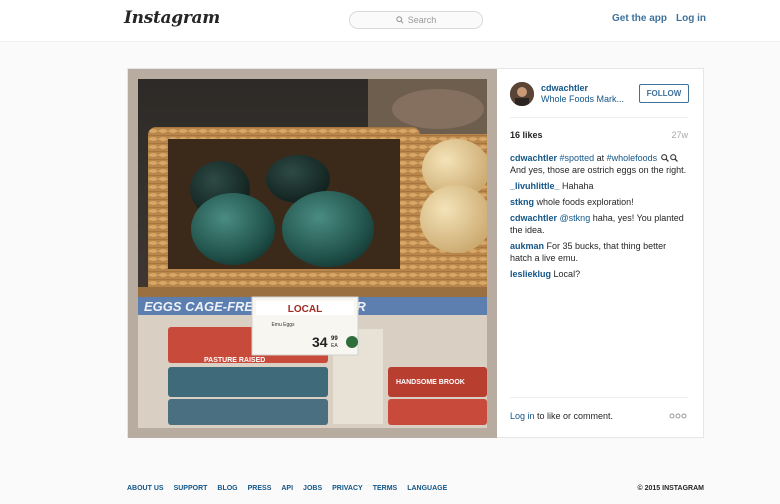 This screenshot has height=504, width=780. What do you see at coordinates (600, 158) in the screenshot?
I see `comment-text: at` at bounding box center [600, 158].